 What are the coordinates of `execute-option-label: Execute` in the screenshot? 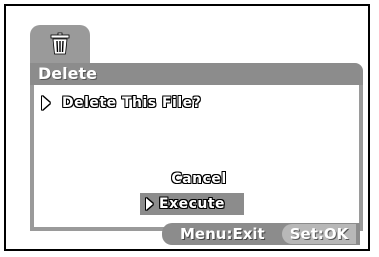 It's located at (192, 204).